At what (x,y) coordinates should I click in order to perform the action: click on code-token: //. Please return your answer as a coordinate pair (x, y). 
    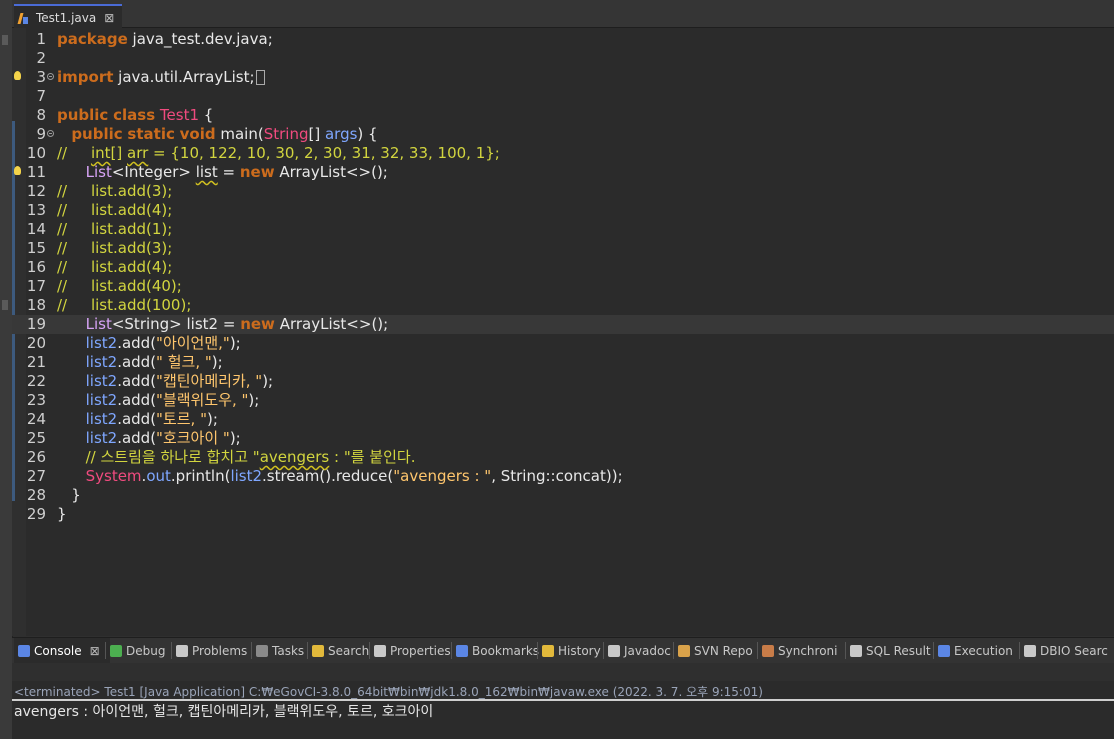
    Looking at the image, I should click on (74, 153).